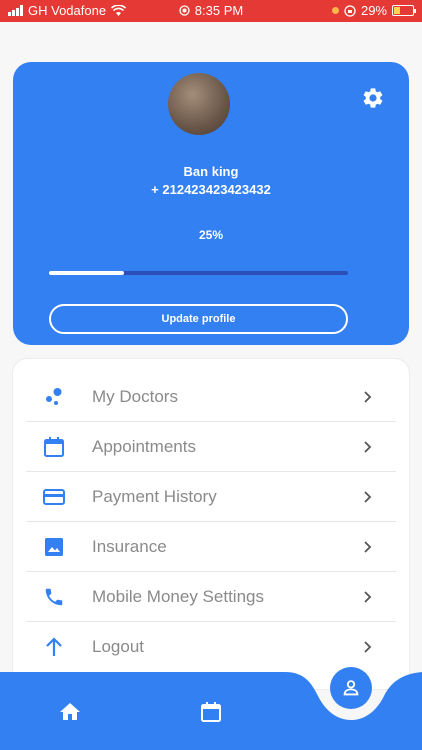 Image resolution: width=422 pixels, height=750 pixels. Describe the element at coordinates (154, 496) in the screenshot. I see `menu-item-label: Payment History` at that location.